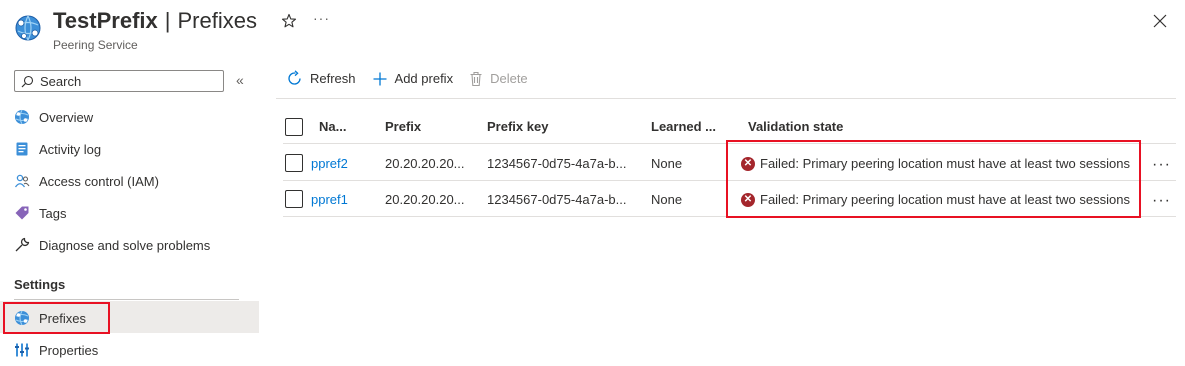 The width and height of the screenshot is (1185, 366). I want to click on delete-button: Delete, so click(498, 79).